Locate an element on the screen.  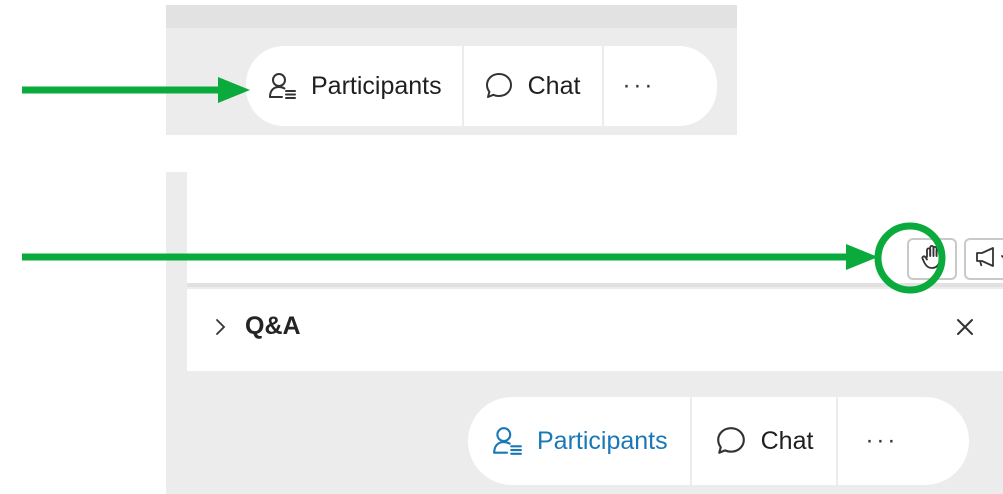
close-icon is located at coordinates (965, 329).